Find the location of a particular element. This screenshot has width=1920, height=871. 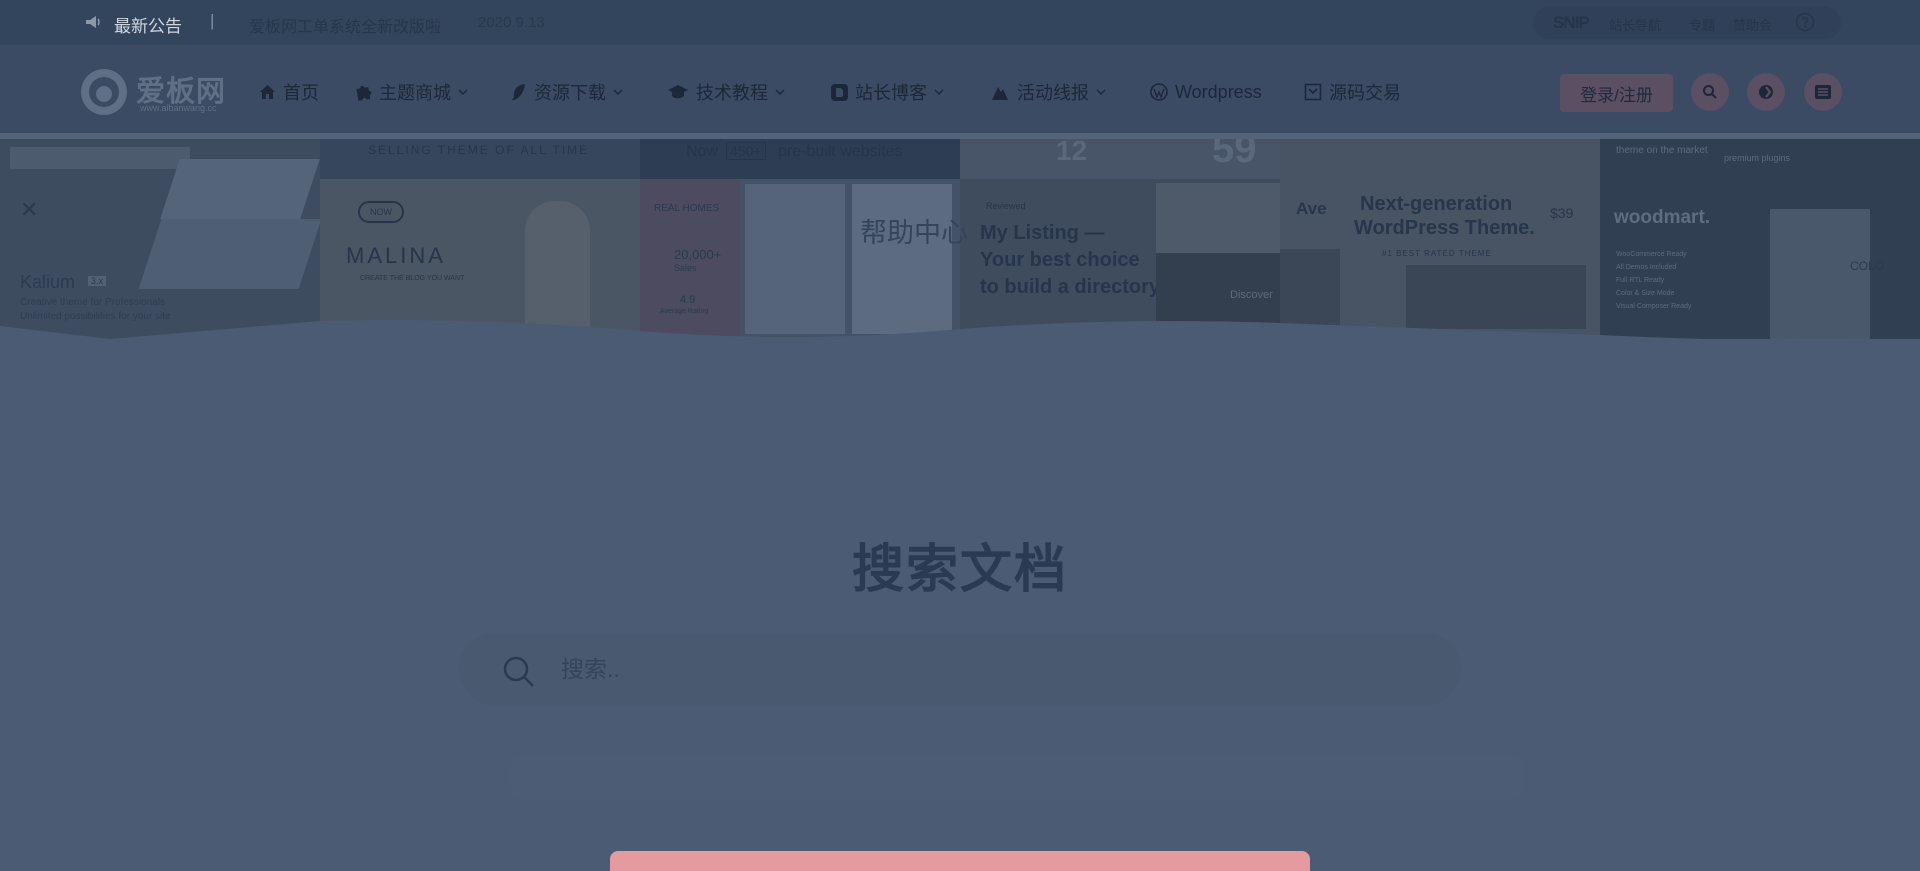

nav-label: 技术教程 is located at coordinates (732, 93).